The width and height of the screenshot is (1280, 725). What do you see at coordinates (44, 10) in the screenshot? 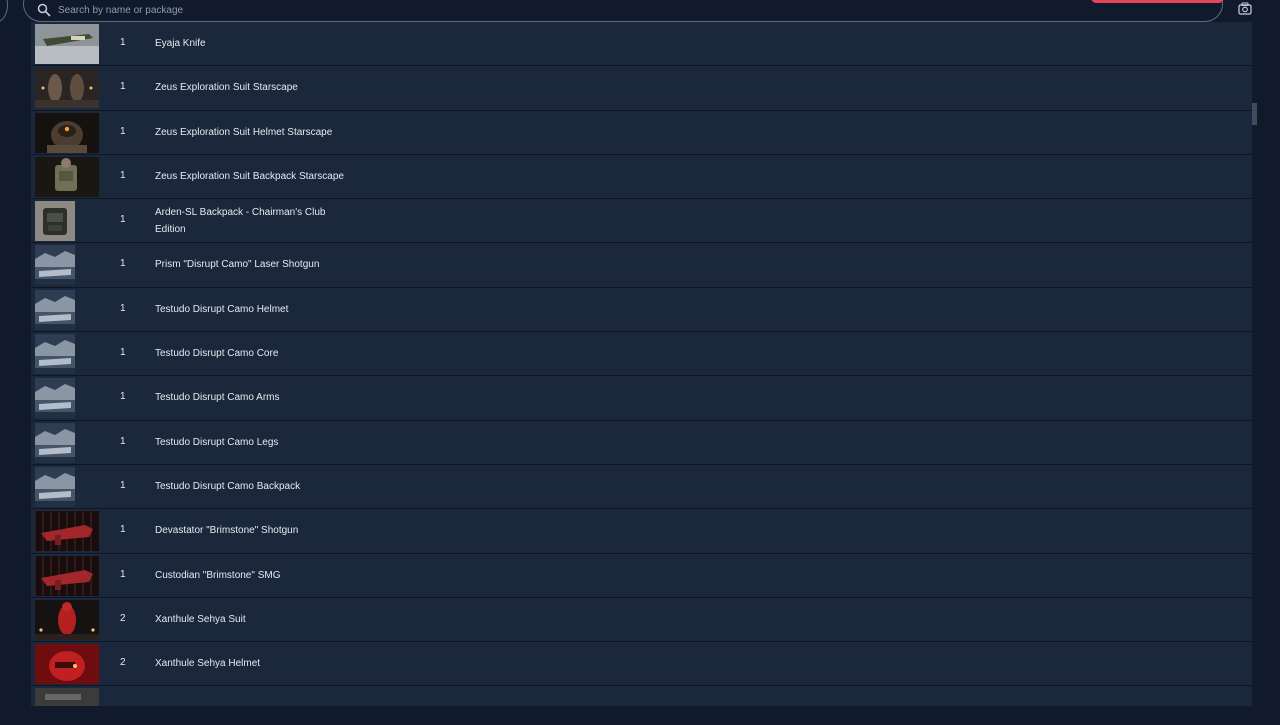
I see `search-icon` at bounding box center [44, 10].